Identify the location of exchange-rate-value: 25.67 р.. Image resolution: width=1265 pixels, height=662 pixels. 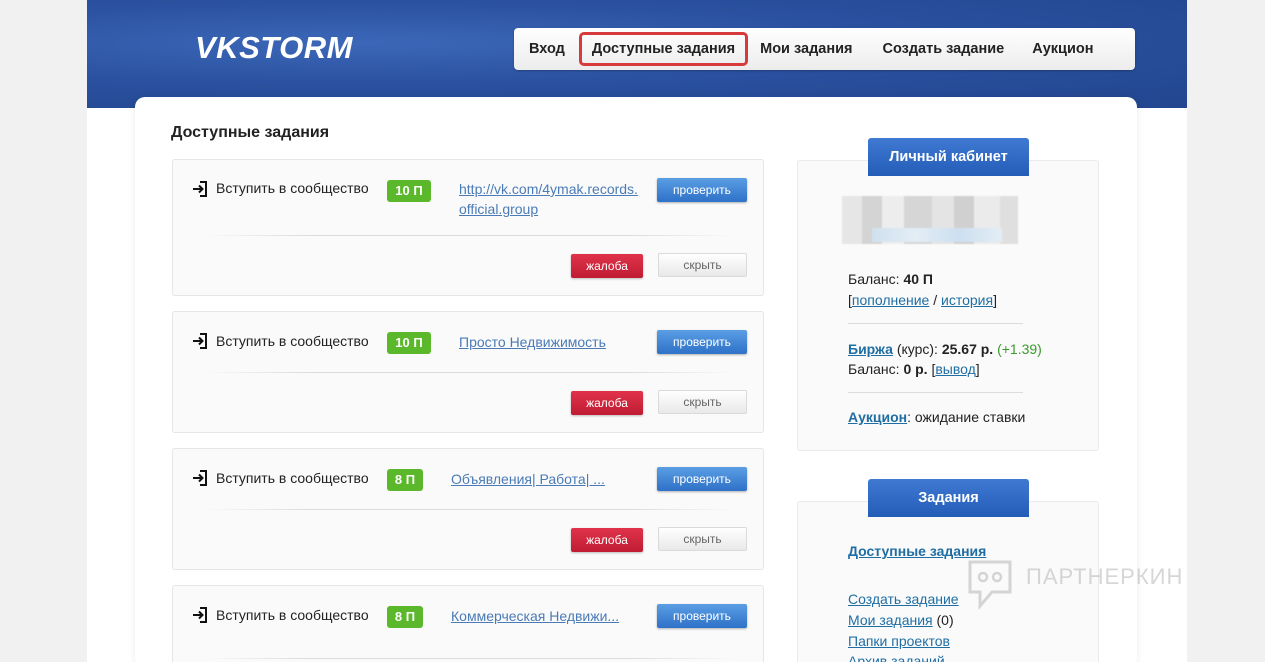
(967, 349).